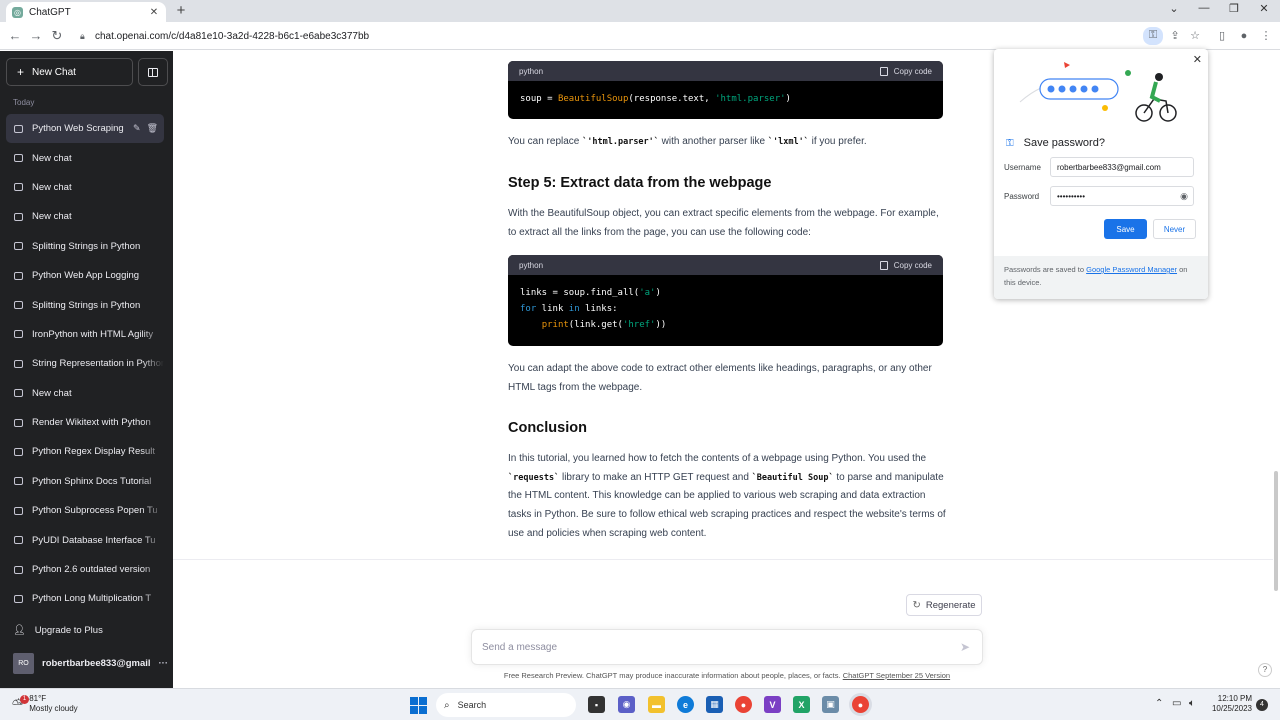 The height and width of the screenshot is (720, 1280). I want to click on teams-chat-icon: ◉, so click(626, 704).